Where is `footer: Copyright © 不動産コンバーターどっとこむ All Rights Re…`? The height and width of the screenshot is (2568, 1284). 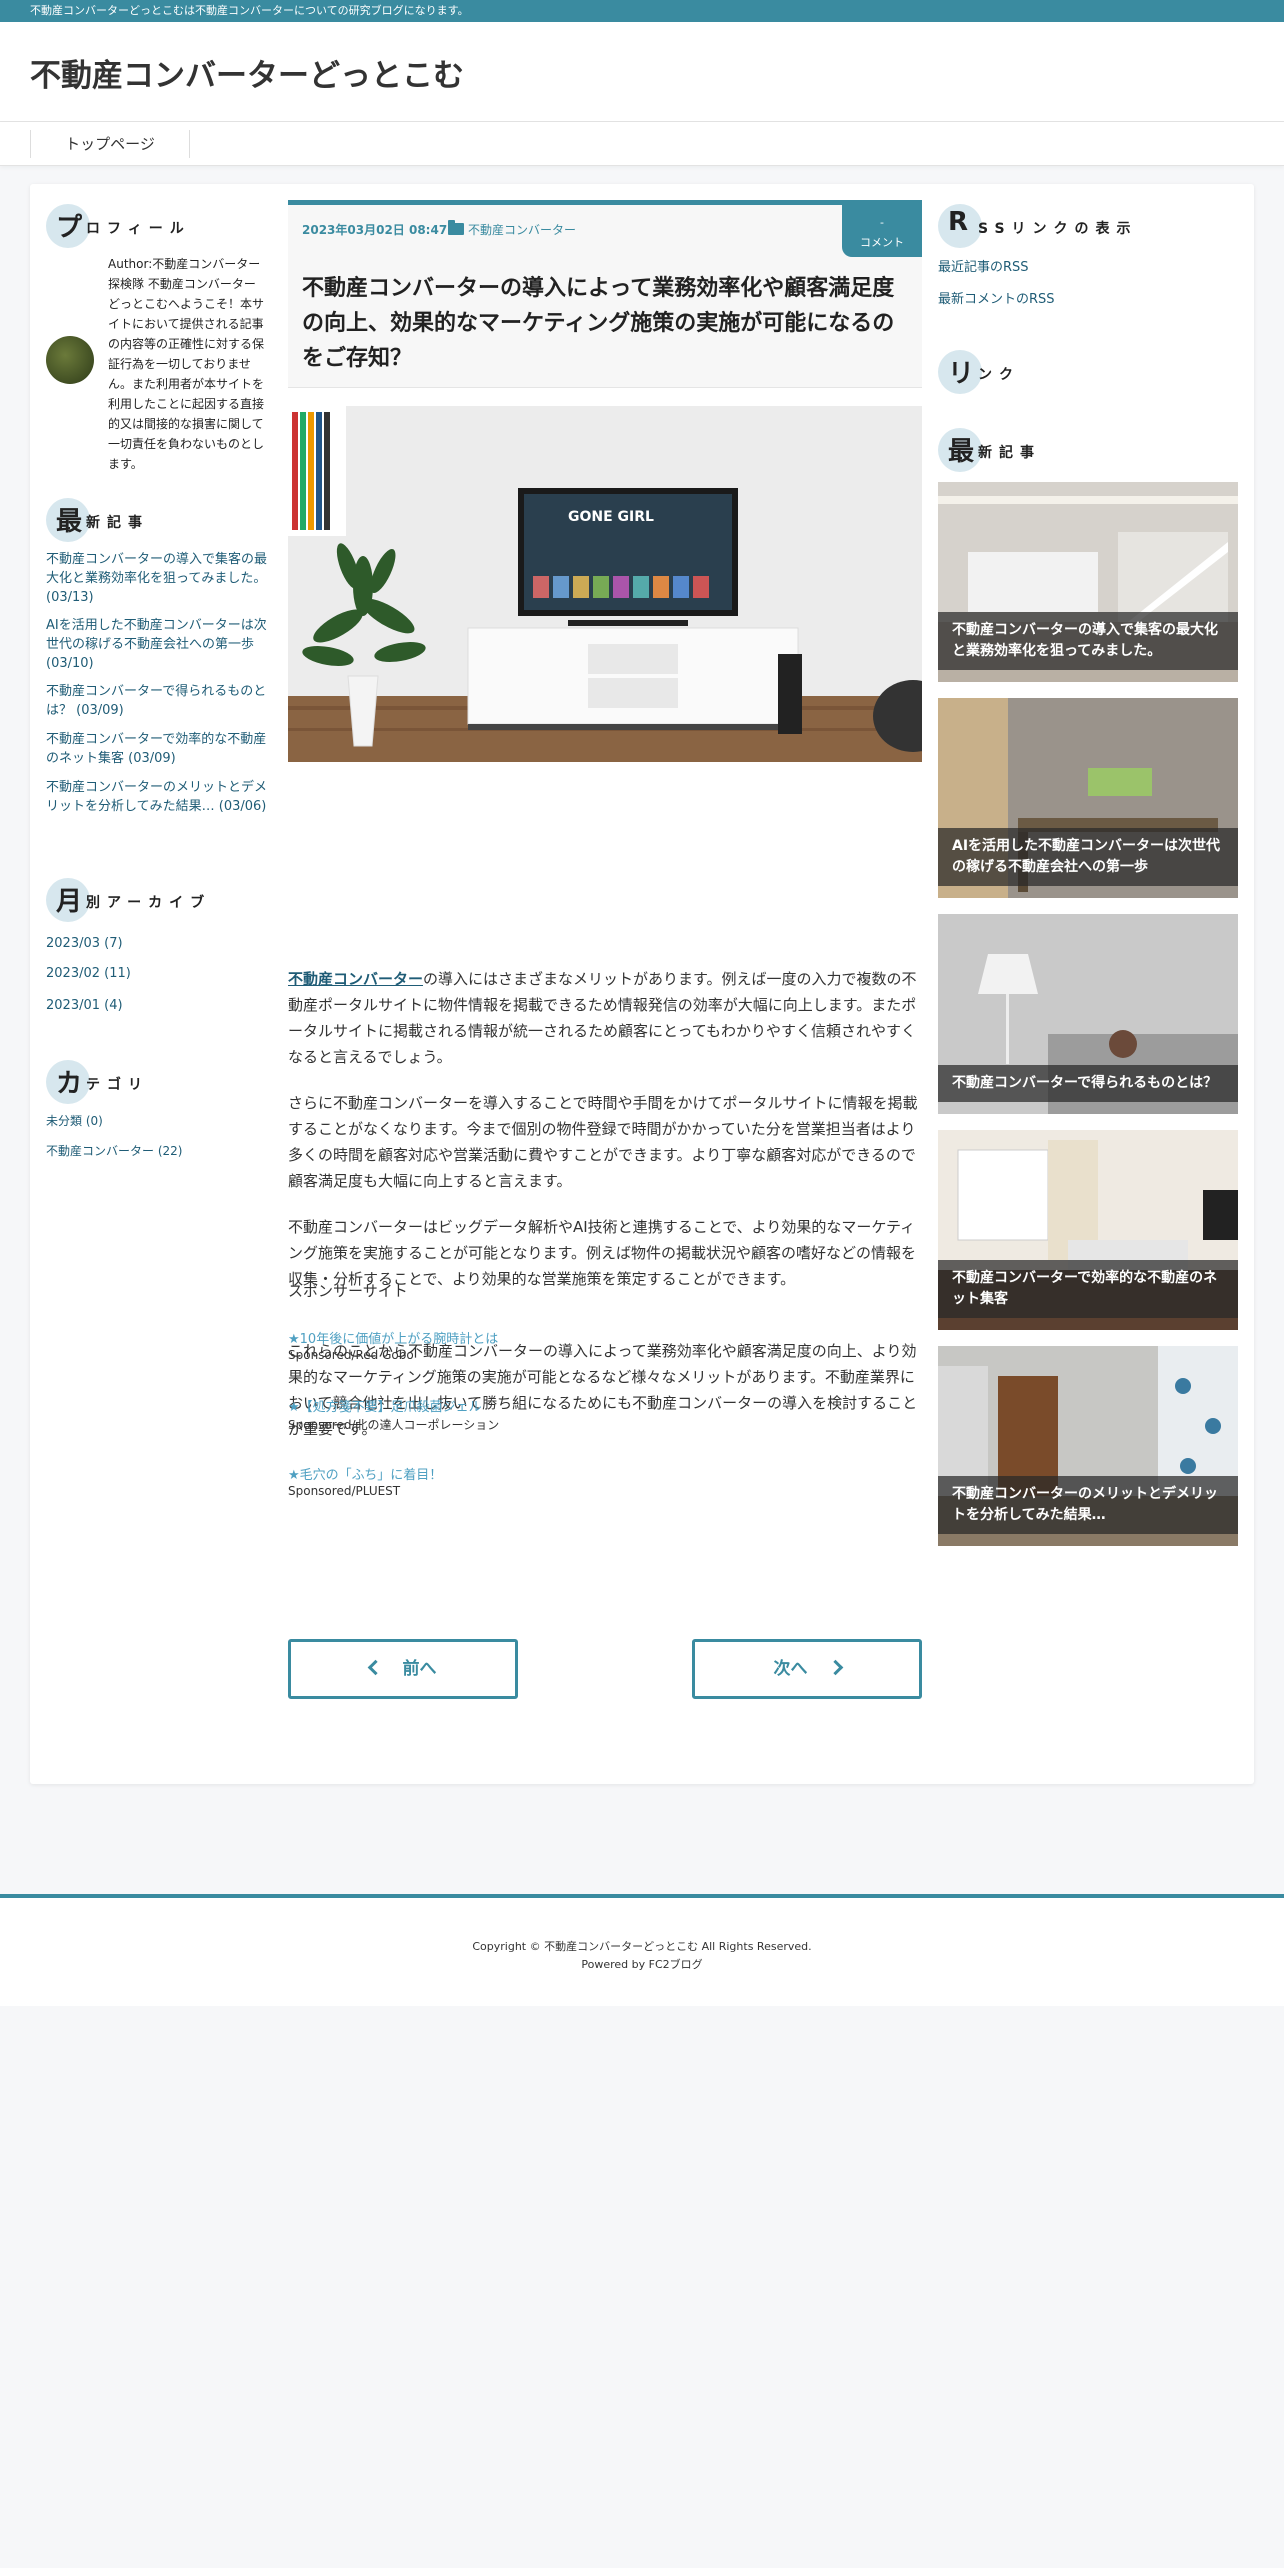
footer: Copyright © 不動産コンバーターどっとこむ All Rights Re… is located at coordinates (642, 1950).